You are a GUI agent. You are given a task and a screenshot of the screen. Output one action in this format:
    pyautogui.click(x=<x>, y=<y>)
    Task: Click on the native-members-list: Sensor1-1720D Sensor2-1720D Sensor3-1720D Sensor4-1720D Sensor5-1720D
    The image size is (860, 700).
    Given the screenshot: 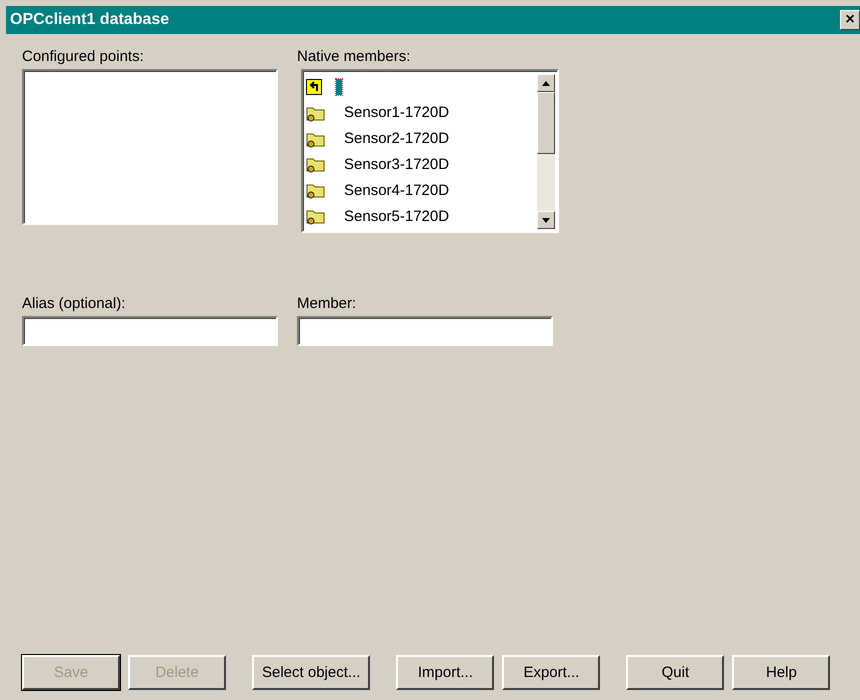 What is the action you would take?
    pyautogui.click(x=430, y=151)
    